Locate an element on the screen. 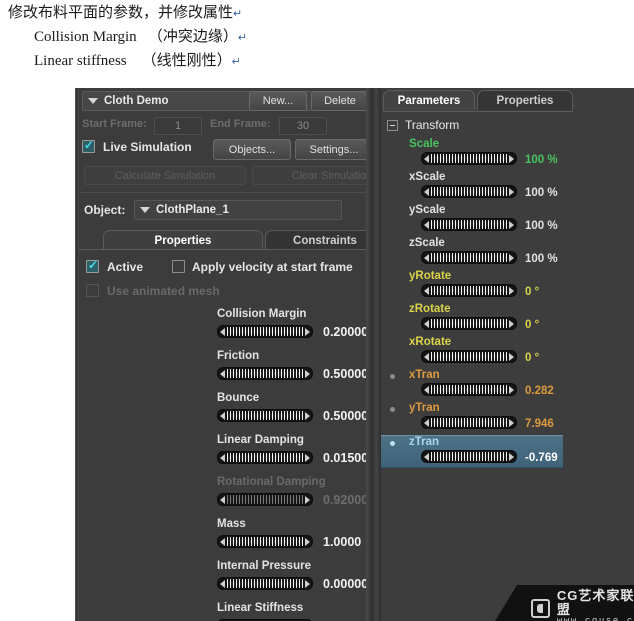 The height and width of the screenshot is (621, 634). param-value: 1.0000 is located at coordinates (342, 542).